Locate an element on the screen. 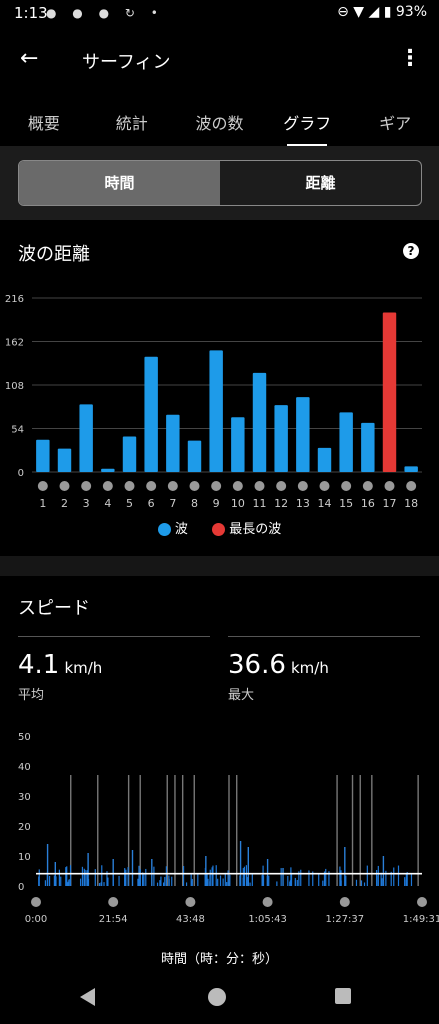  x-tick-label: 5 is located at coordinates (129, 503).